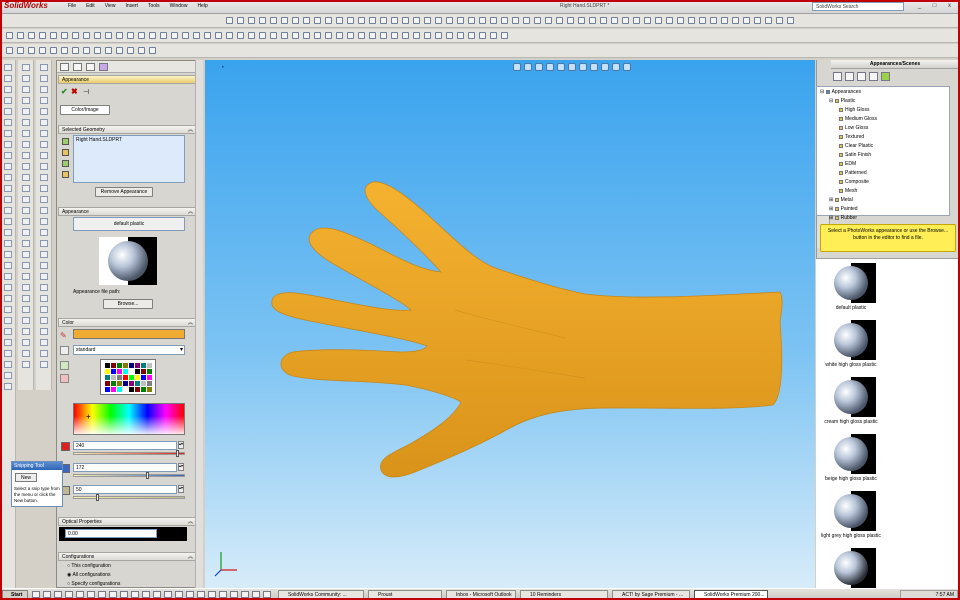 This screenshot has width=960, height=600. What do you see at coordinates (26, 477) in the screenshot?
I see `snip-new-button: New` at bounding box center [26, 477].